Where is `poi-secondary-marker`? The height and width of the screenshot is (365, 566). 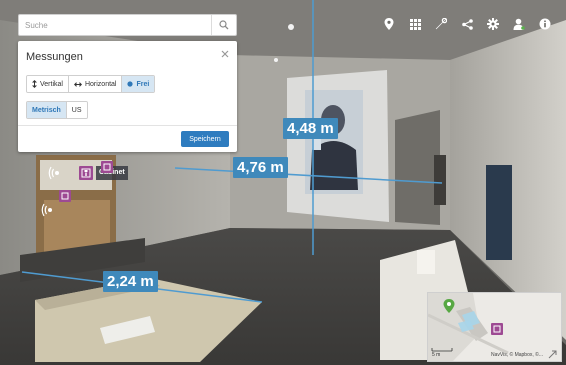 poi-secondary-marker is located at coordinates (65, 198).